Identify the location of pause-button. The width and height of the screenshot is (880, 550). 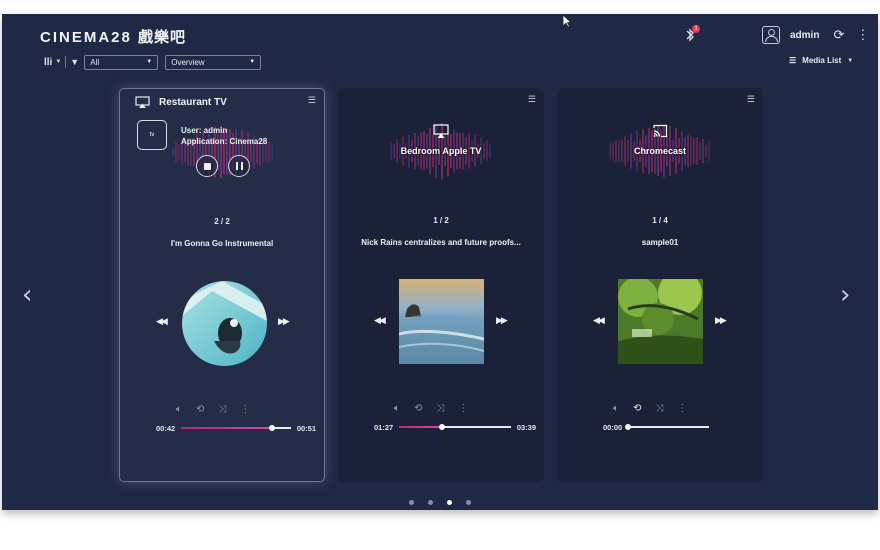
(239, 166).